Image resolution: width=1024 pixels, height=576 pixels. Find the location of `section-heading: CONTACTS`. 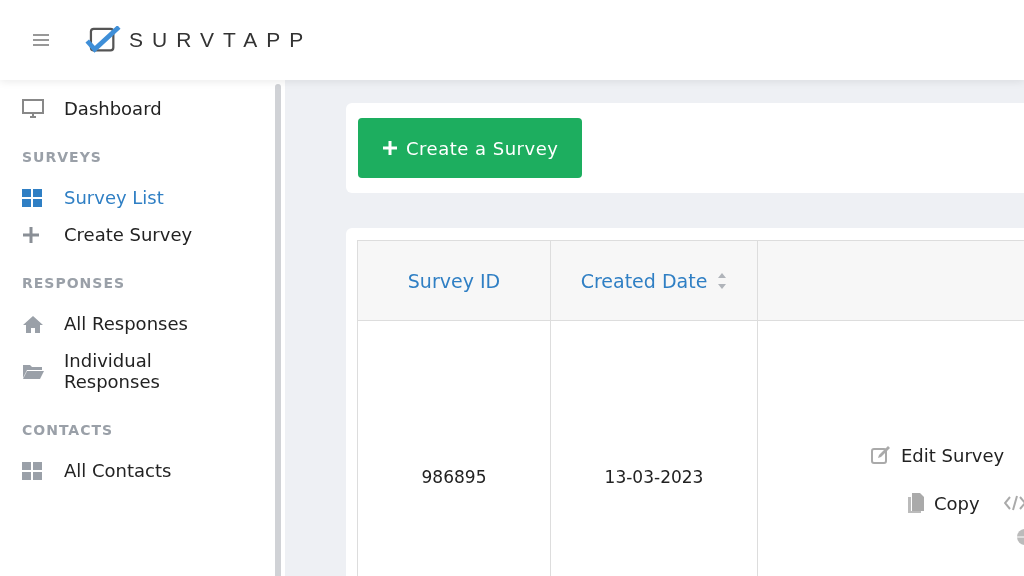

section-heading: CONTACTS is located at coordinates (68, 430).